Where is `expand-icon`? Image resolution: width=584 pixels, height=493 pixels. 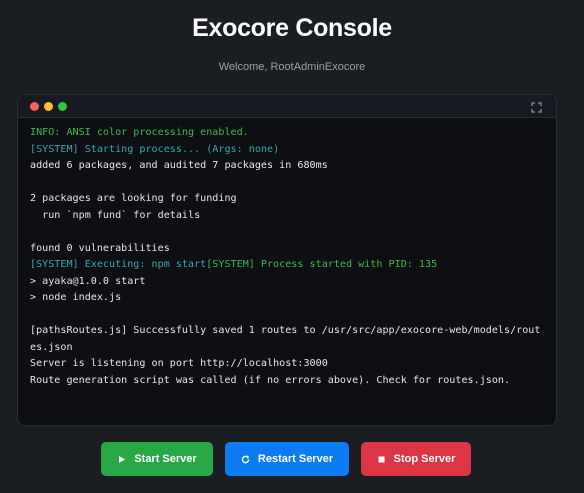
expand-icon is located at coordinates (536, 106).